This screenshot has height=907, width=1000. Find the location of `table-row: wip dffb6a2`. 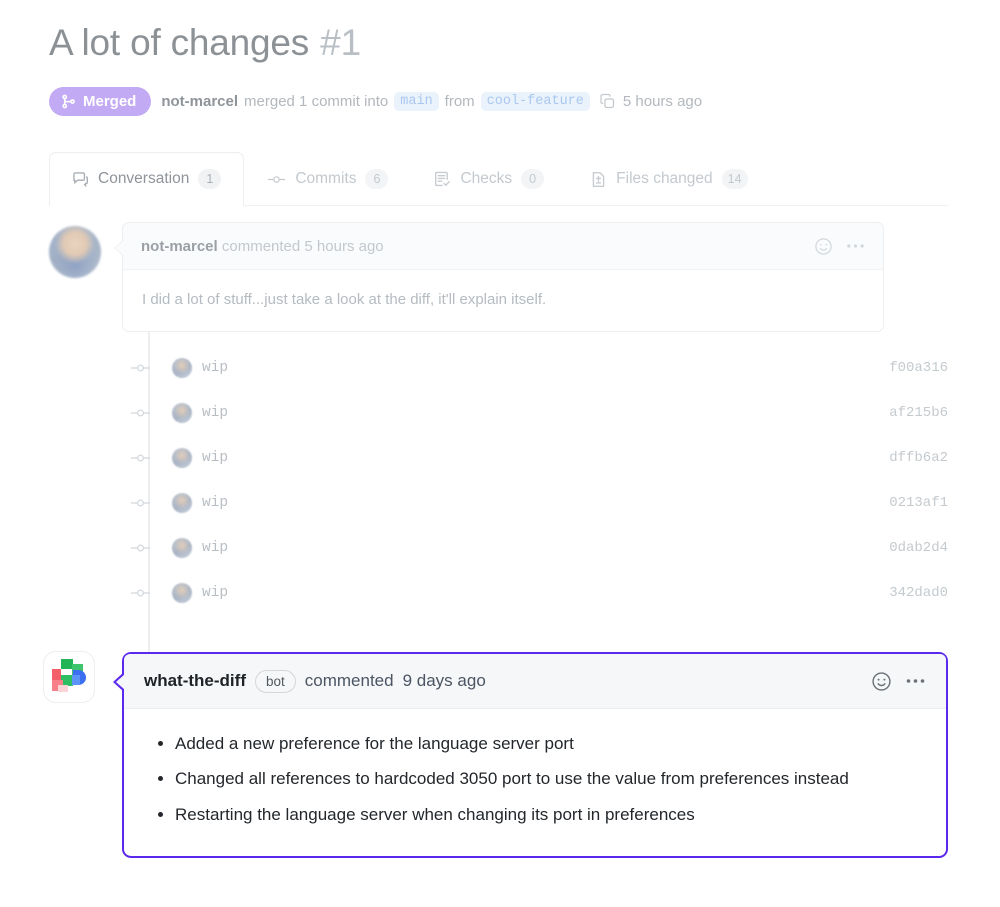

table-row: wip dffb6a2 is located at coordinates (535, 457).